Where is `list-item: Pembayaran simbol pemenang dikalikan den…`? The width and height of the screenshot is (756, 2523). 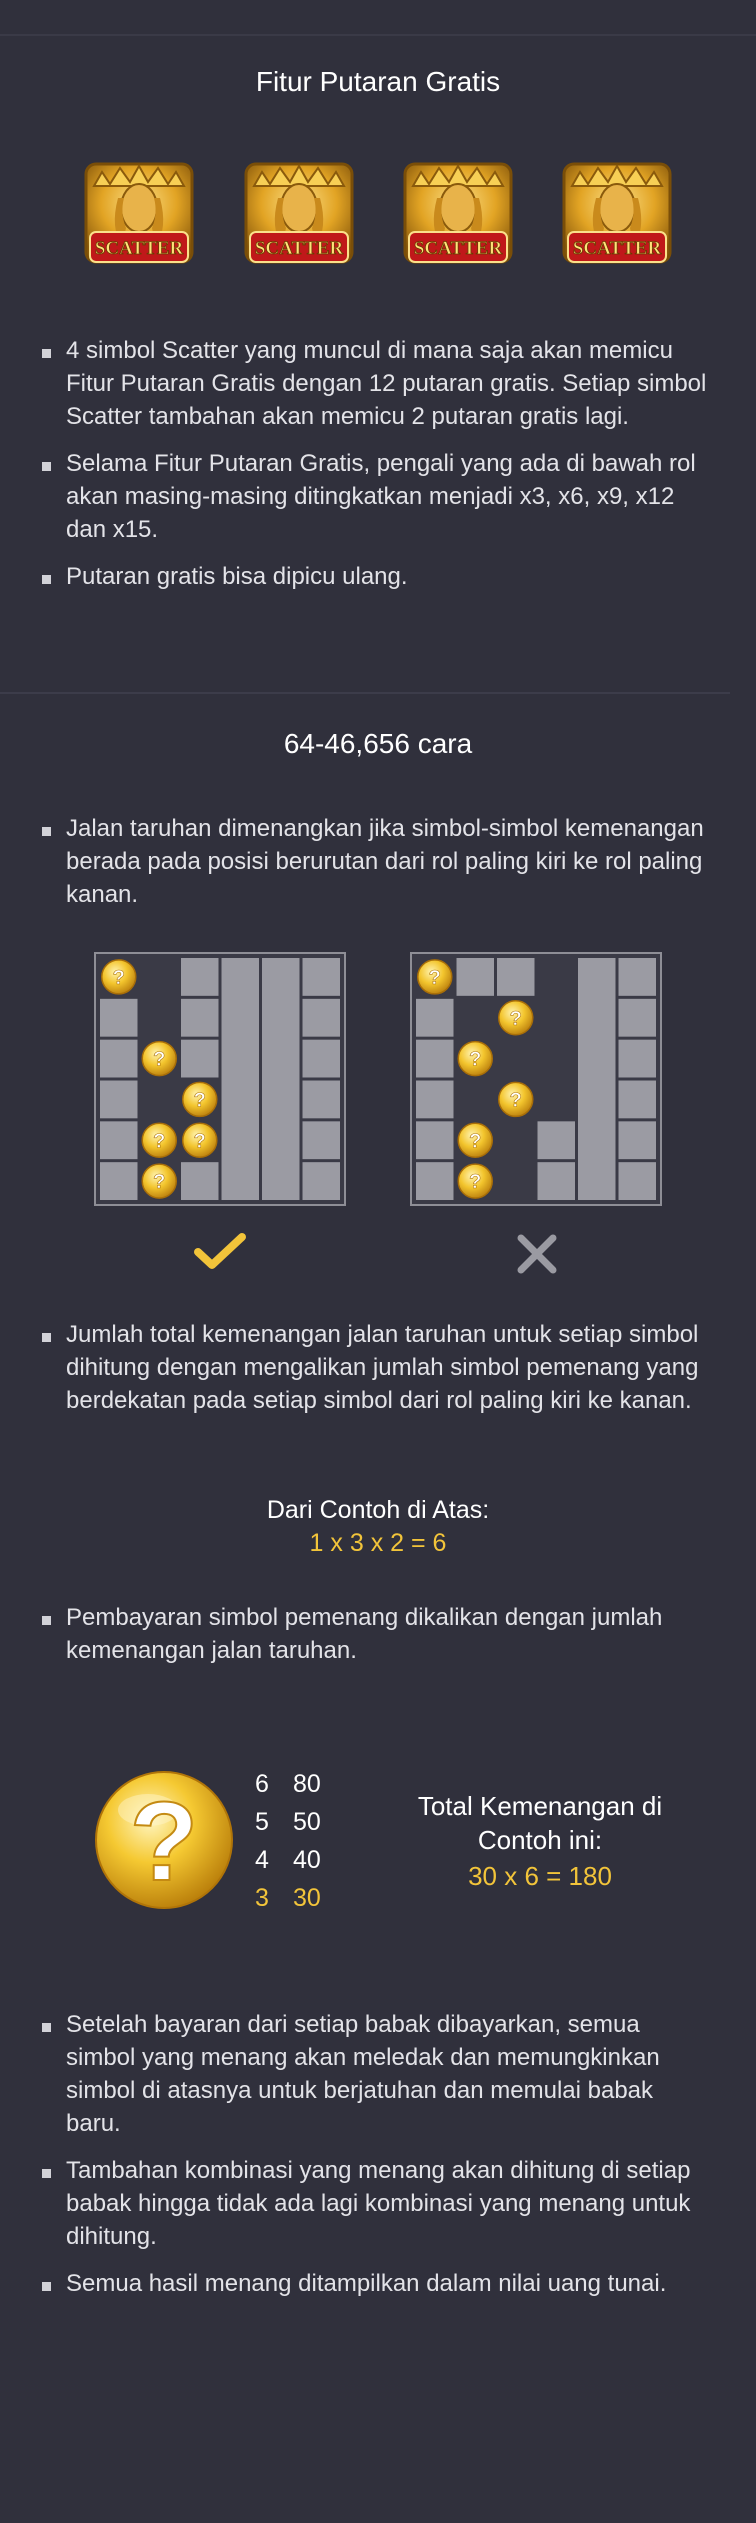
list-item: Pembayaran simbol pemenang dikalikan den… is located at coordinates (376, 1634).